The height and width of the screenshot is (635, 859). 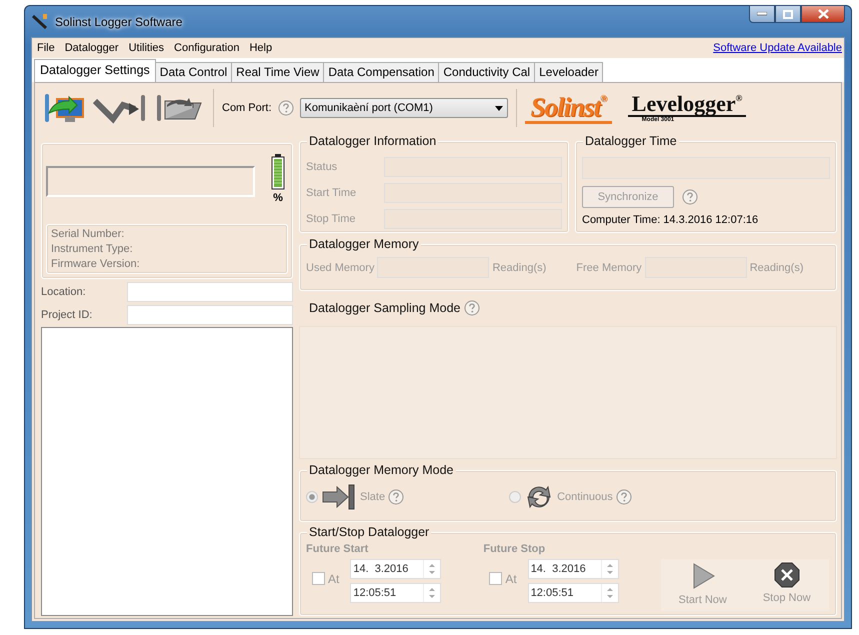 I want to click on group-title: Datalogger Memory, so click(x=364, y=244).